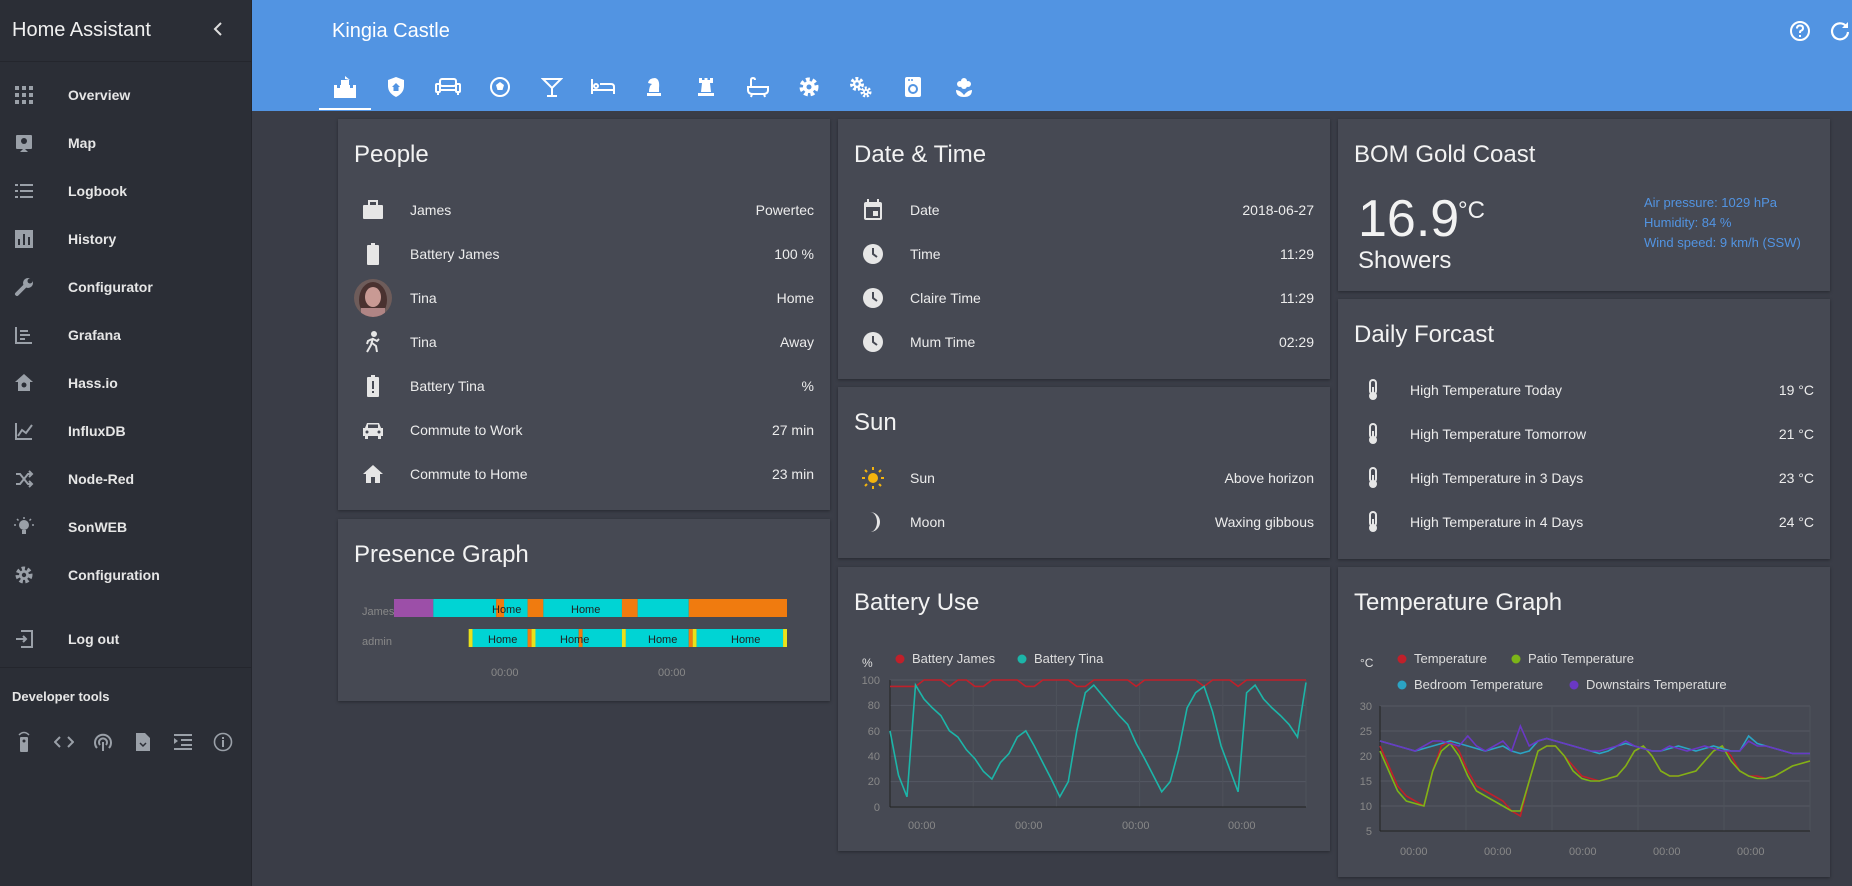 Image resolution: width=1852 pixels, height=886 pixels. I want to click on entity-name: Sun, so click(922, 478).